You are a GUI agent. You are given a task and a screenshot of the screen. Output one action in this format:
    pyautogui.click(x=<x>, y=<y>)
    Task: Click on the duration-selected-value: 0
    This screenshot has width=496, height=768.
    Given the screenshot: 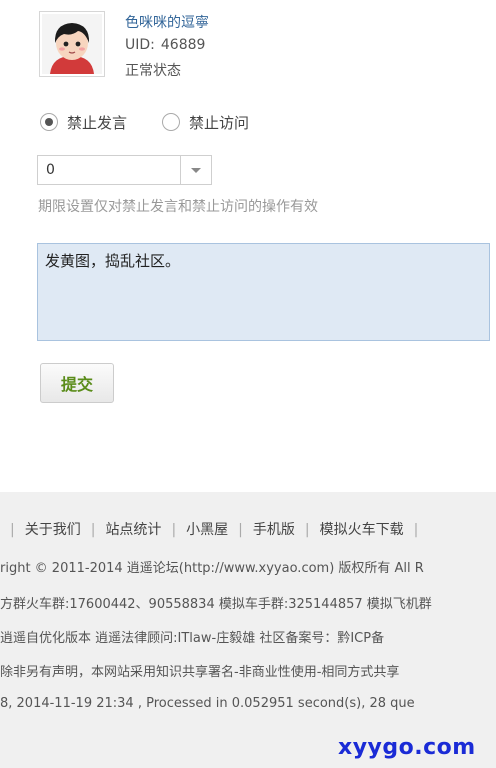 What is the action you would take?
    pyautogui.click(x=50, y=170)
    